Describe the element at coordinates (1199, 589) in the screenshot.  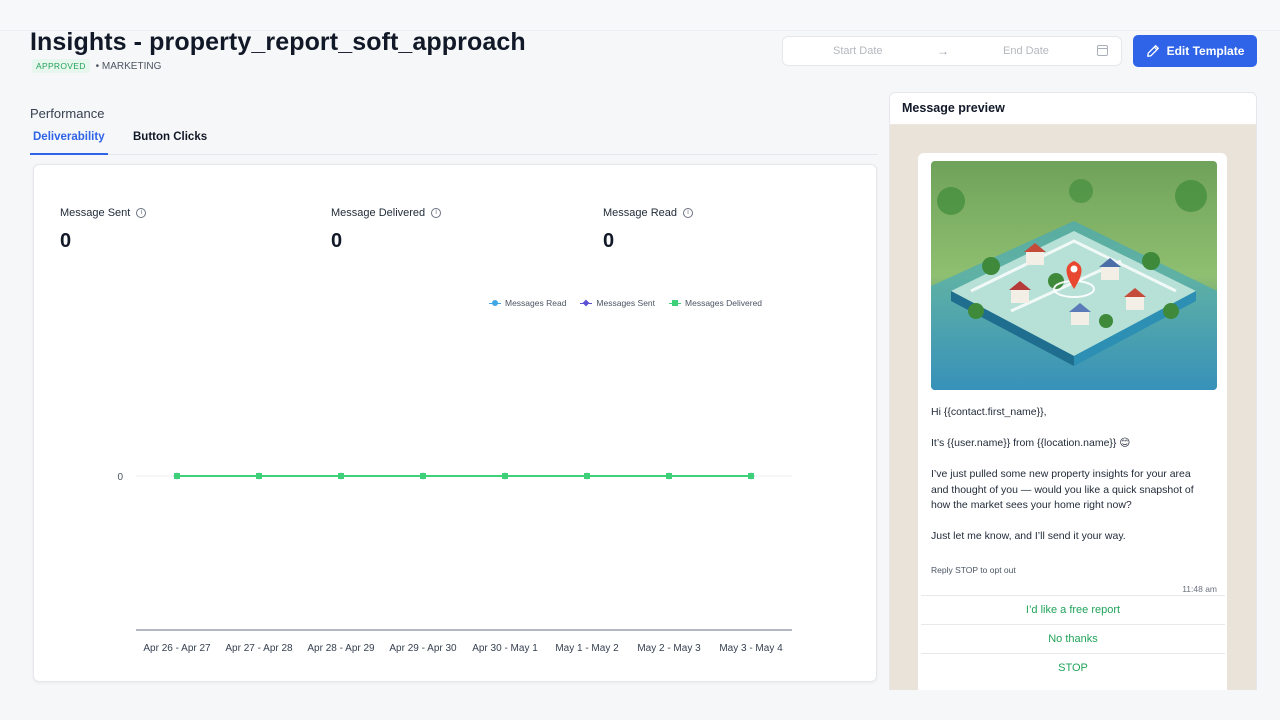
I see `message-timestamp: 11:48 am` at that location.